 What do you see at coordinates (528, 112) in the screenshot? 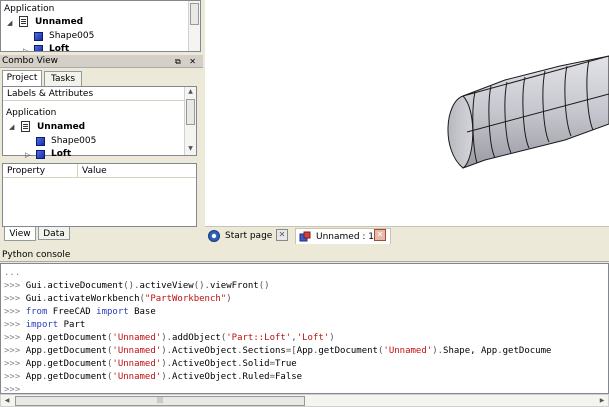
I see `loft-body` at bounding box center [528, 112].